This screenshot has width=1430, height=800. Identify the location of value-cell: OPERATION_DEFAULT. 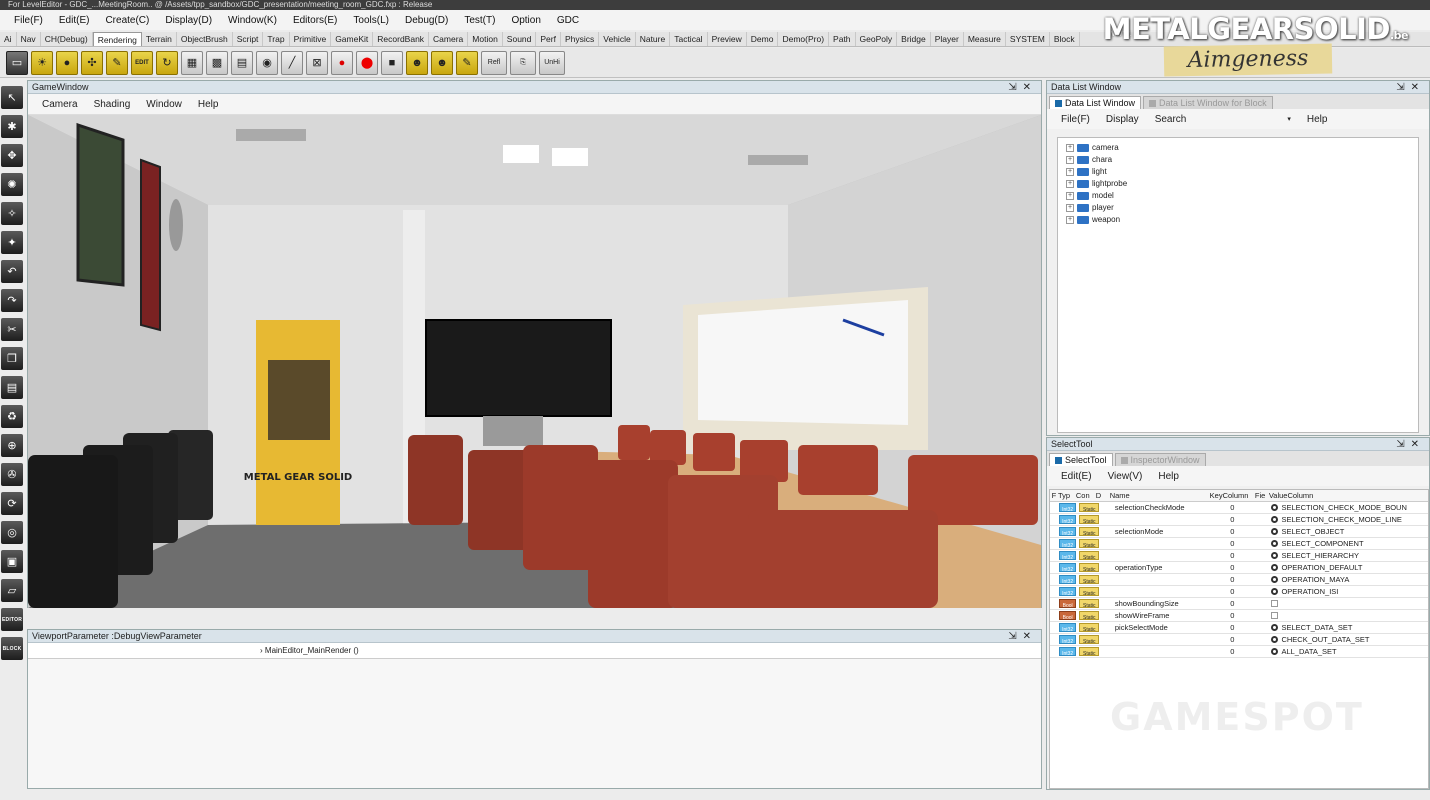
(1349, 567).